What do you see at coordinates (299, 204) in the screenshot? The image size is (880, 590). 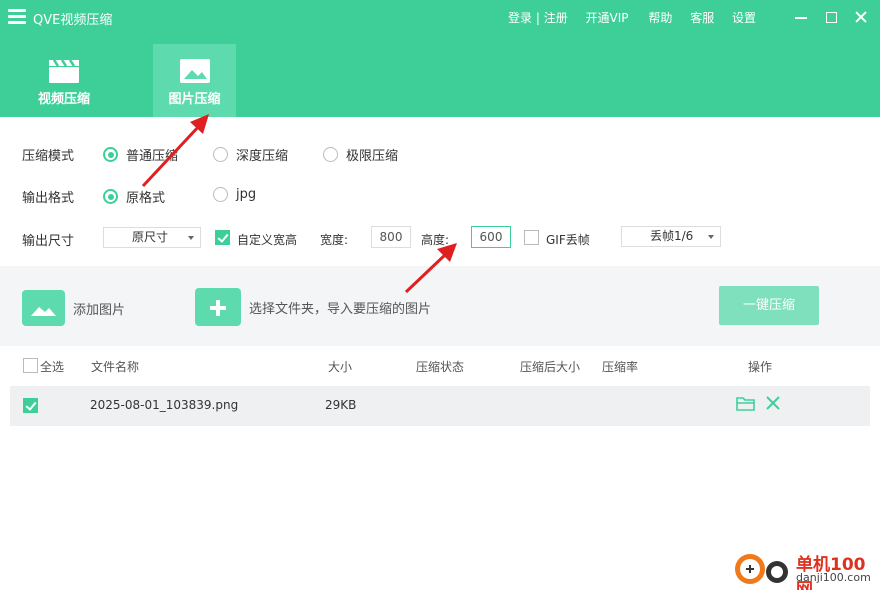 I see `annotation-arrows` at bounding box center [299, 204].